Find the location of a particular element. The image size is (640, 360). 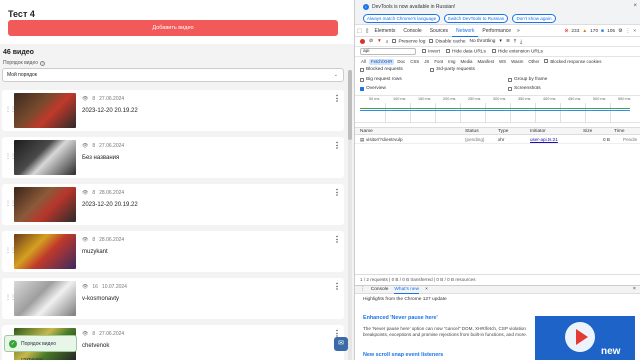

tick-label: 400 ms is located at coordinates (549, 99).